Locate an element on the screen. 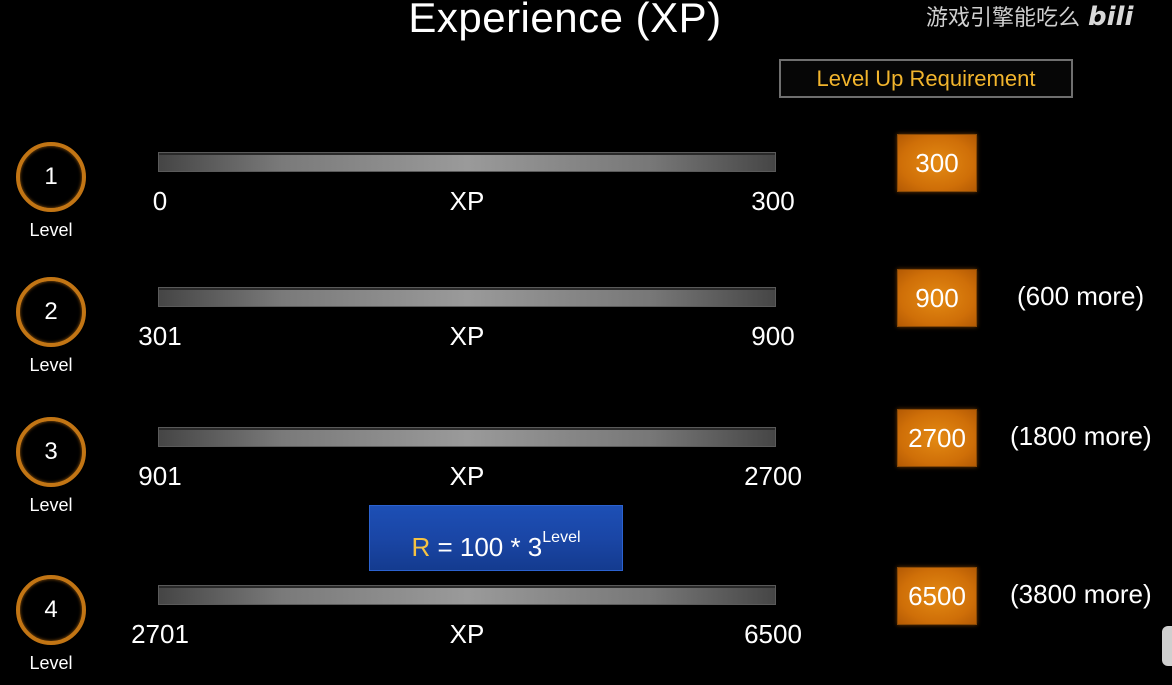 Image resolution: width=1172 pixels, height=685 pixels. xp-max-label: 300 is located at coordinates (773, 201).